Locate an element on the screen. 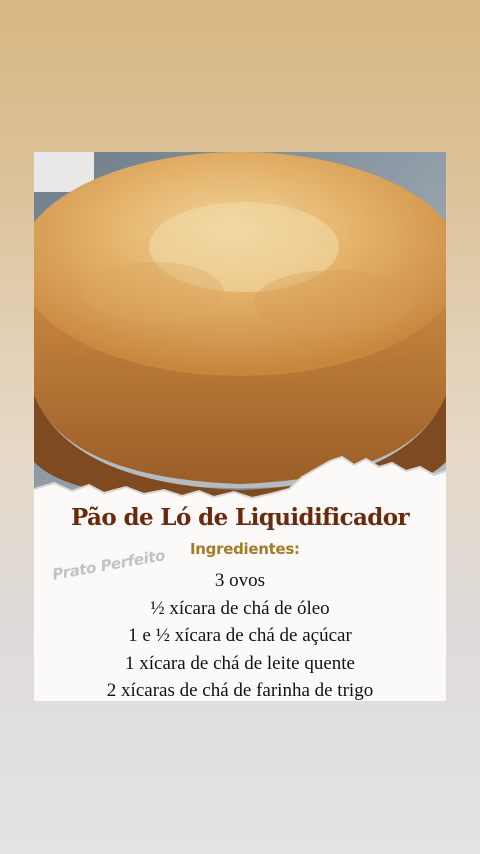 The height and width of the screenshot is (854, 480). ingredient-item: 2 xícaras de chá de farinha de trigo is located at coordinates (240, 690).